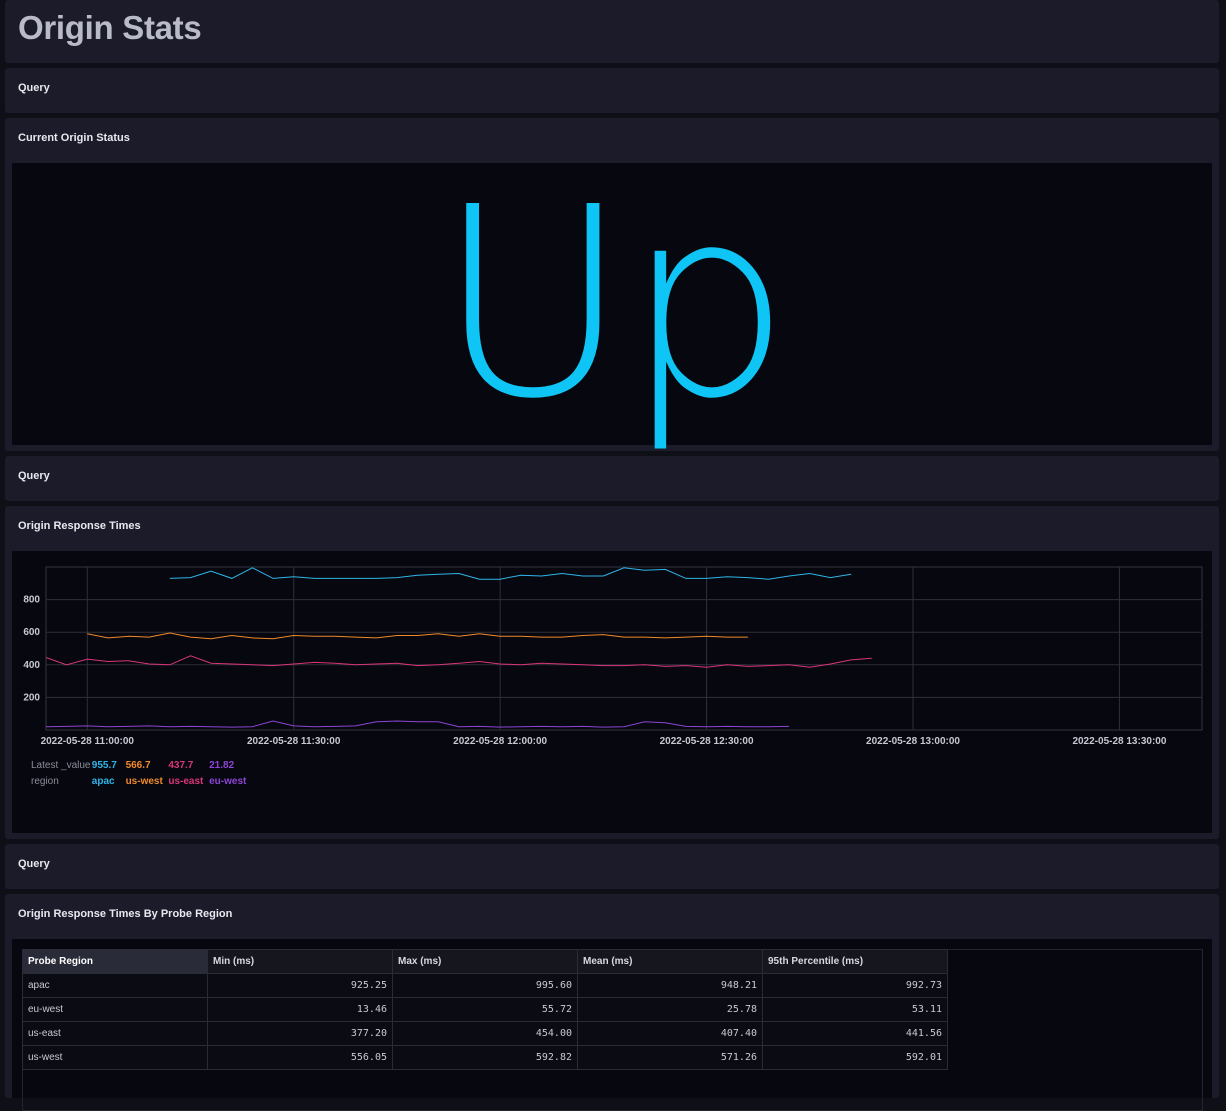  I want to click on cell-mean: 571.26, so click(670, 1057).